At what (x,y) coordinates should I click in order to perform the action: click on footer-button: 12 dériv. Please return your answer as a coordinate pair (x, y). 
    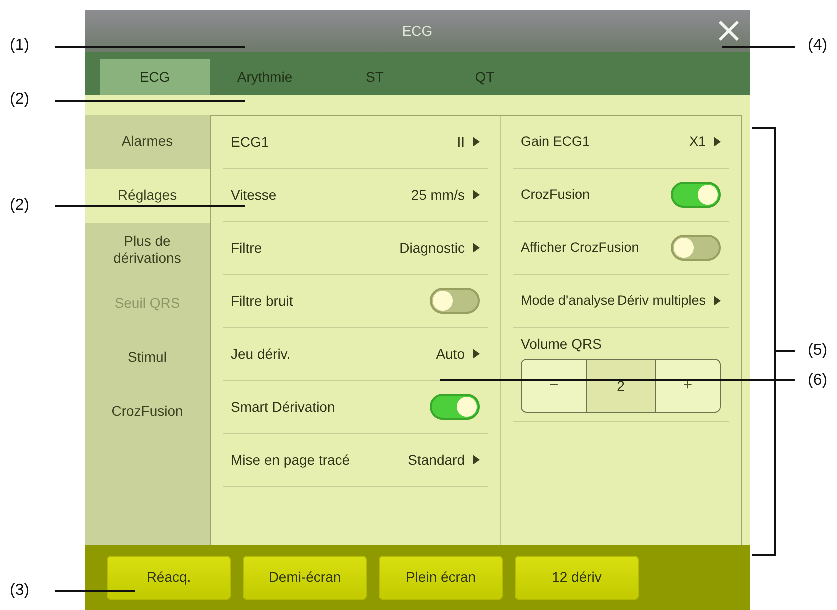
    Looking at the image, I should click on (577, 578).